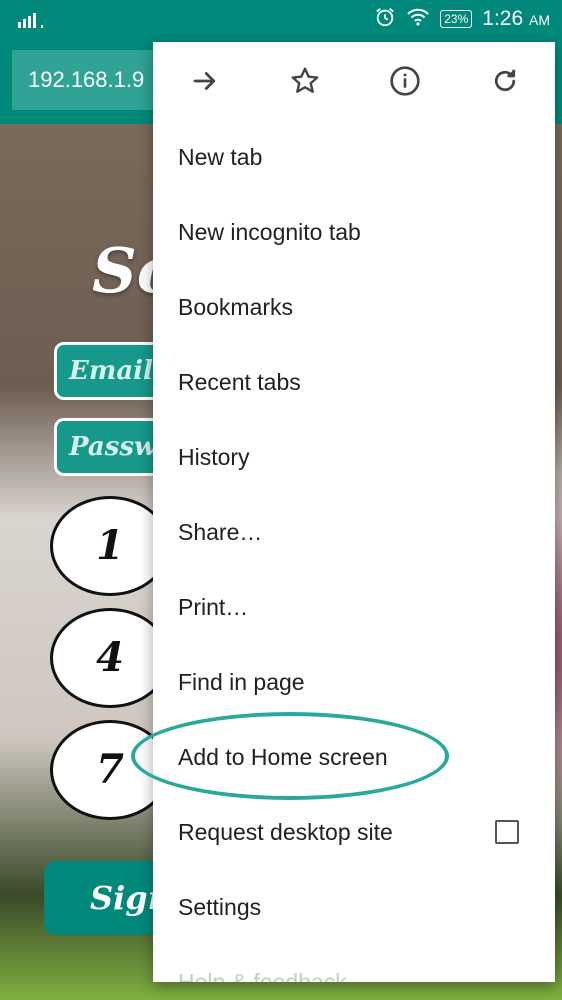 The image size is (562, 1000). Describe the element at coordinates (405, 81) in the screenshot. I see `page-info-icon` at that location.